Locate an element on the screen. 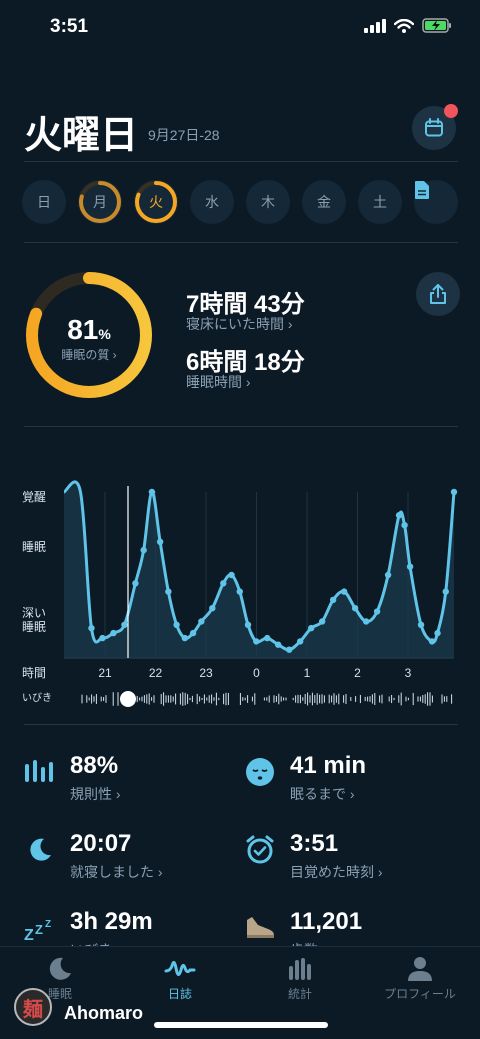  date-range: 9月27日-28 is located at coordinates (184, 135).